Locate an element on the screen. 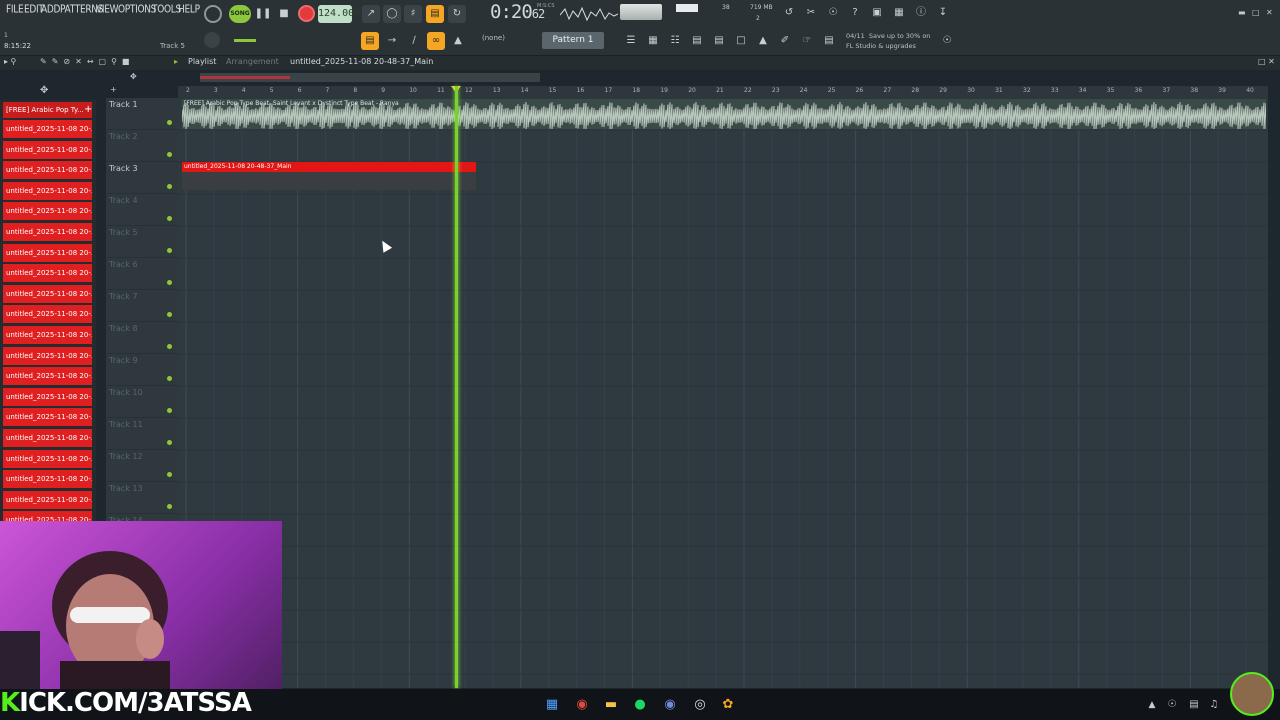  spotify-icon: ● is located at coordinates (640, 705).